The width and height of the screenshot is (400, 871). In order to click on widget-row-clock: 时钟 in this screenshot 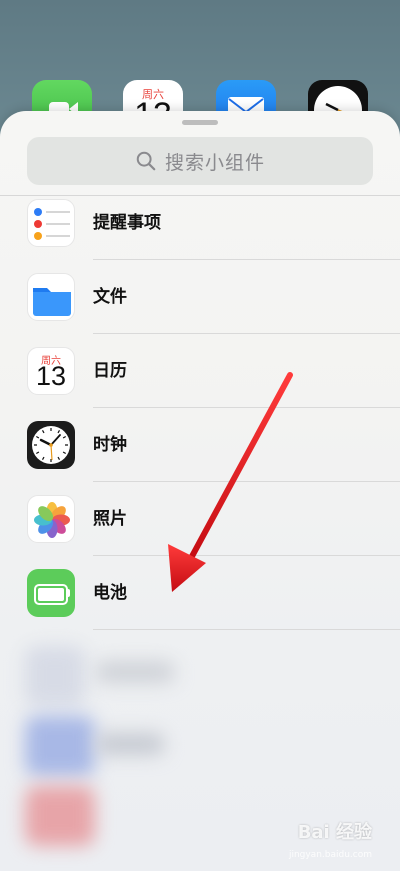, I will do `click(200, 445)`.